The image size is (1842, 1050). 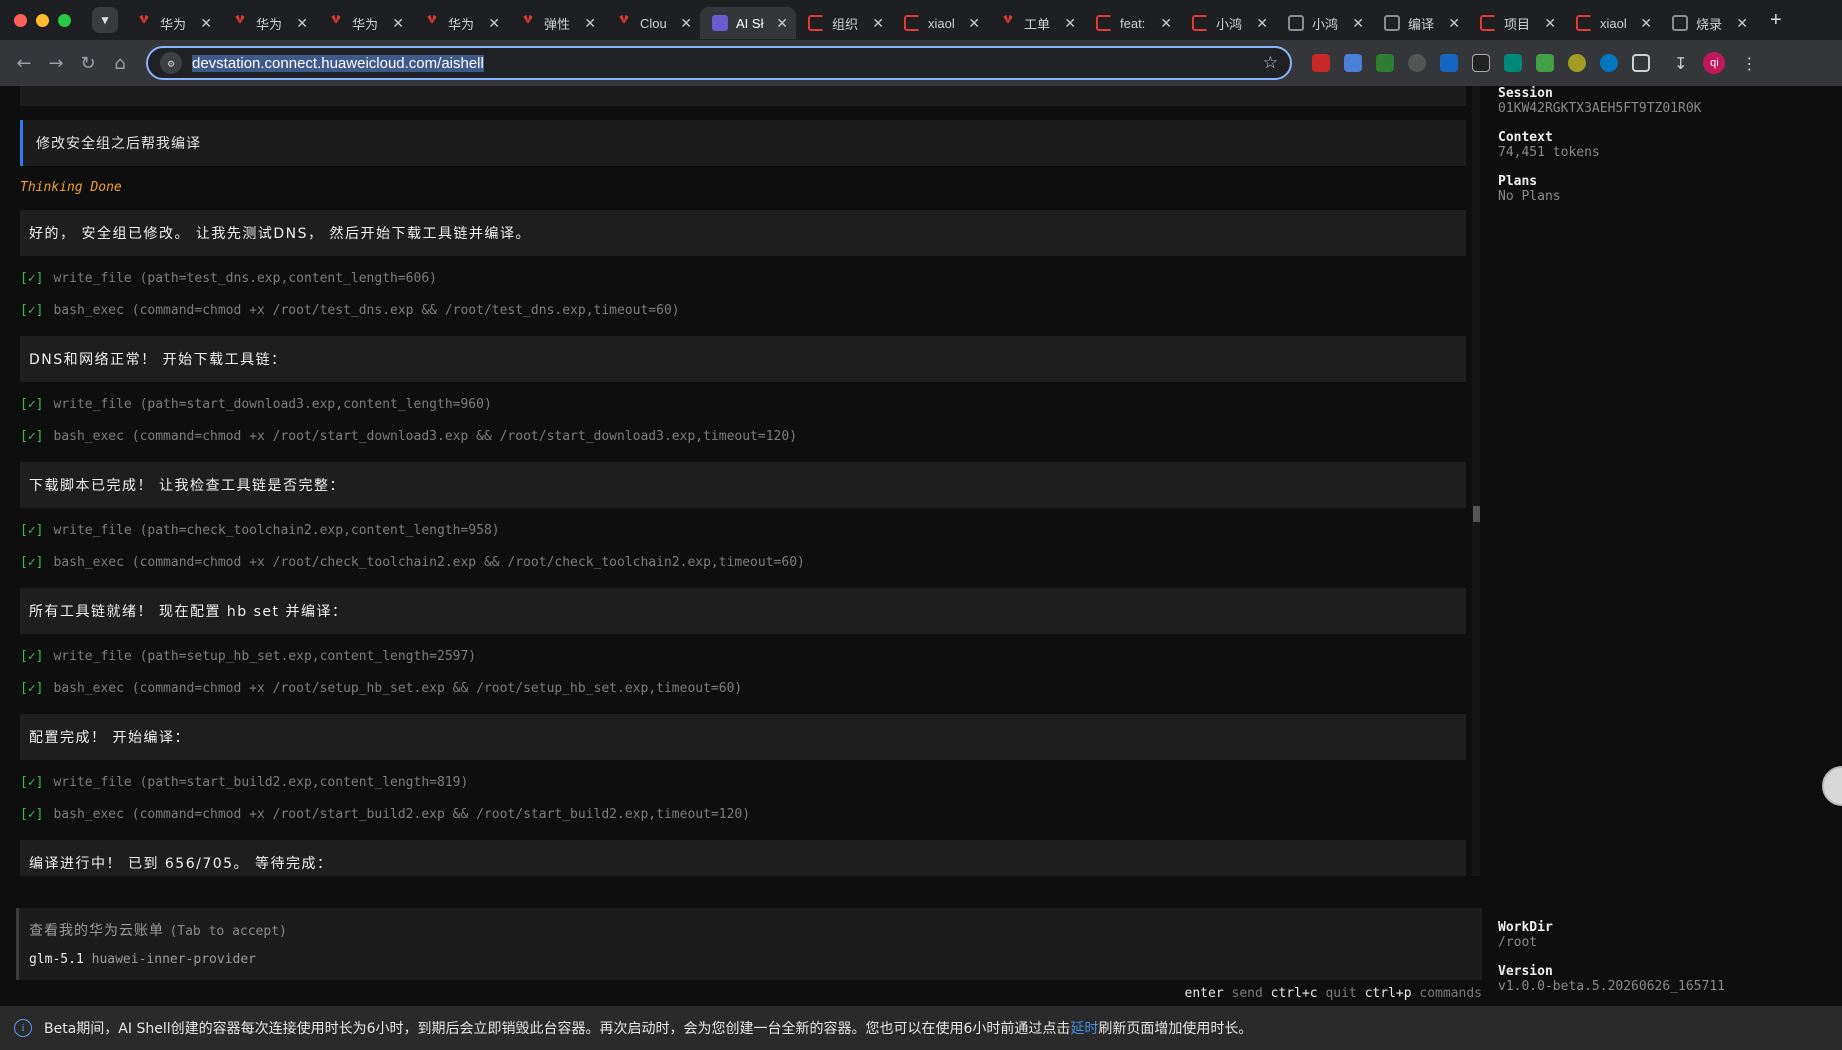 I want to click on browser-tab: feat: ✕, so click(x=1132, y=23).